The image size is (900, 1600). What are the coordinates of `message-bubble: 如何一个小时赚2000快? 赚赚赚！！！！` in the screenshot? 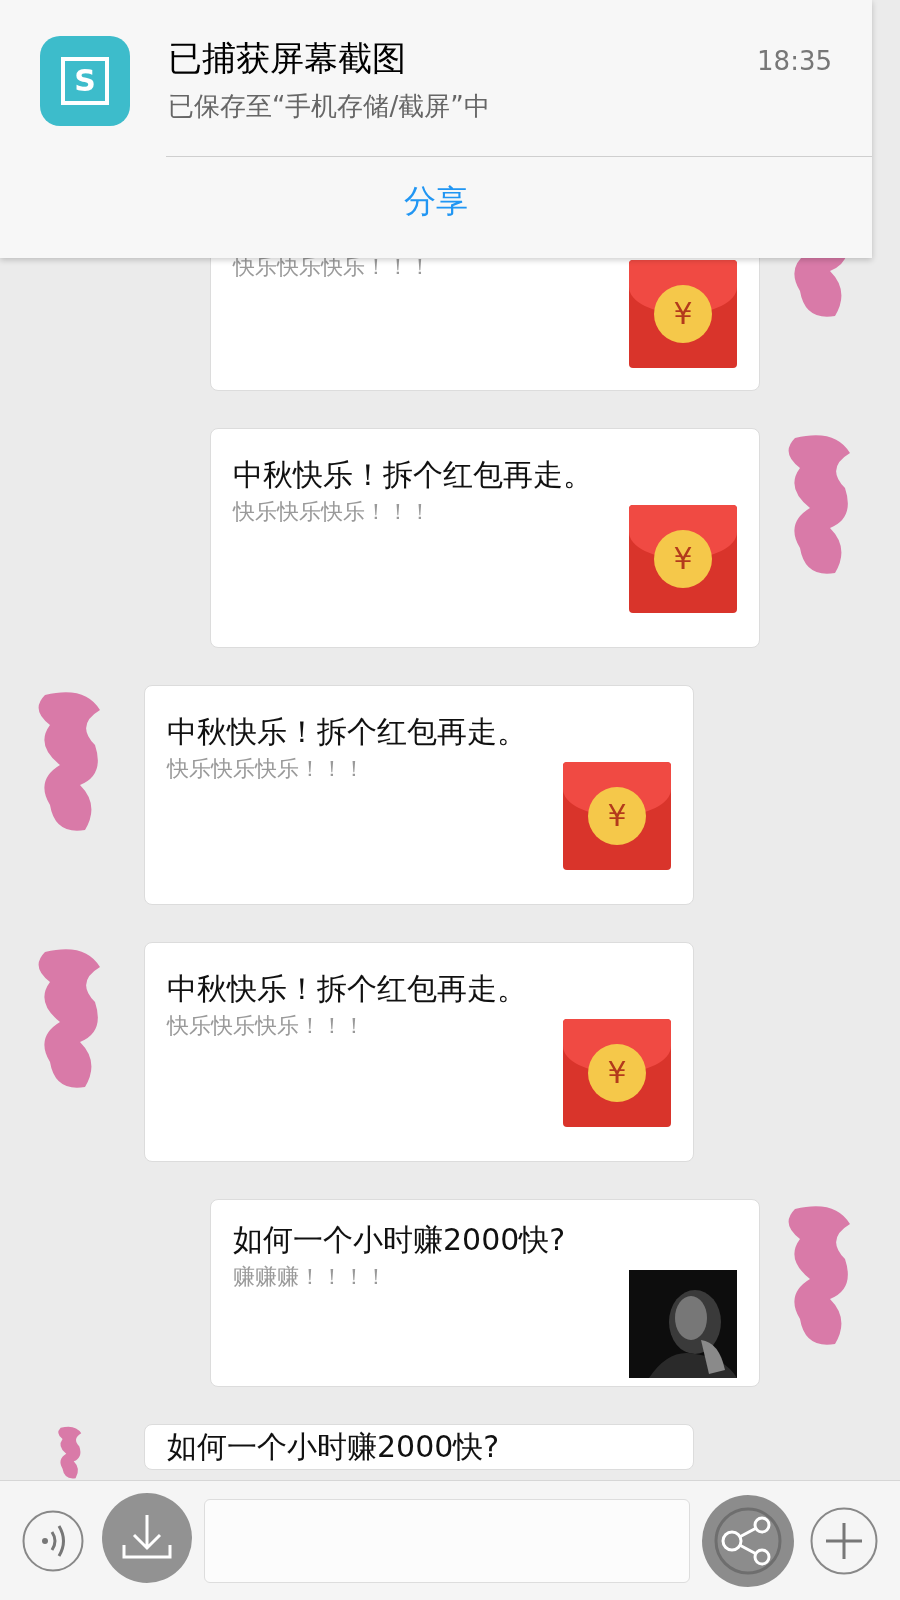 It's located at (485, 1293).